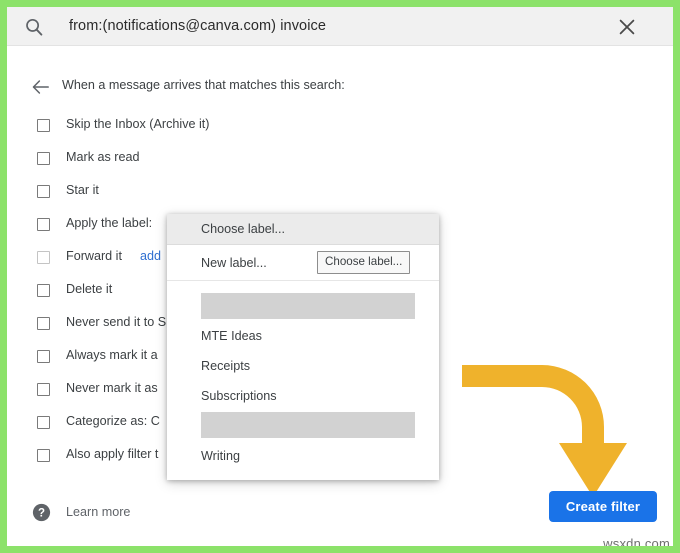 Image resolution: width=680 pixels, height=553 pixels. What do you see at coordinates (109, 223) in the screenshot?
I see `filter-option-label: Apply the label:` at bounding box center [109, 223].